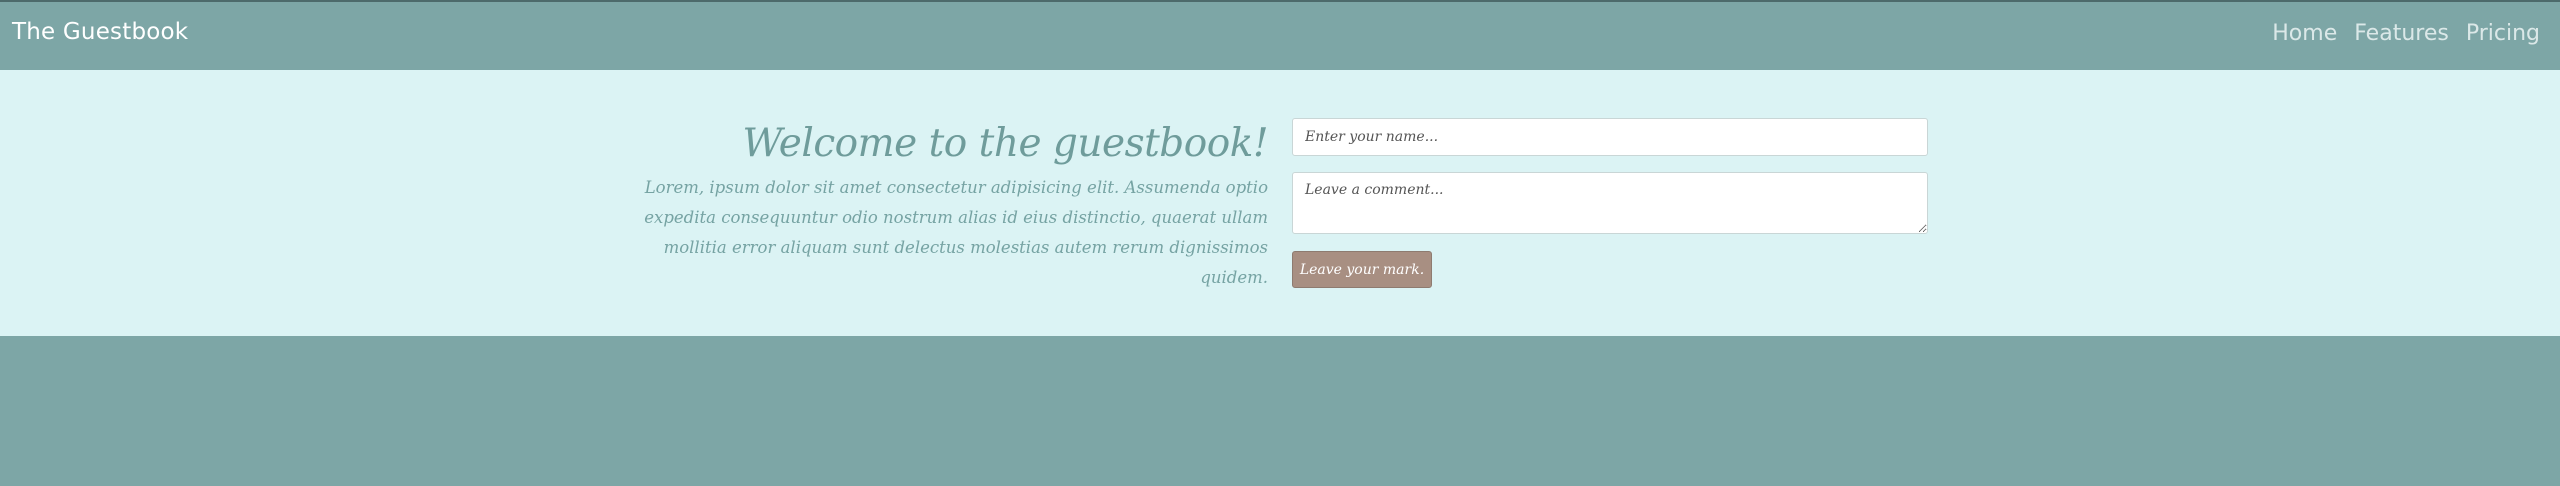 The image size is (2560, 486). I want to click on nav-links: Home Features Pricing, so click(2406, 33).